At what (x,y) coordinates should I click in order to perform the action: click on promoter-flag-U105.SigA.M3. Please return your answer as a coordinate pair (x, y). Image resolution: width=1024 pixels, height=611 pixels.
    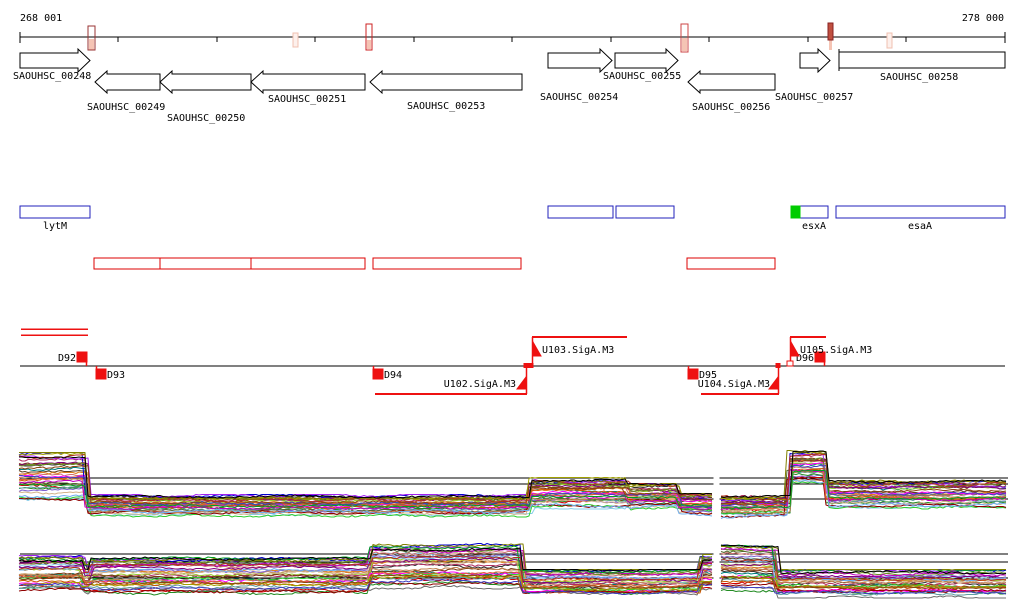
    Looking at the image, I should click on (795, 348).